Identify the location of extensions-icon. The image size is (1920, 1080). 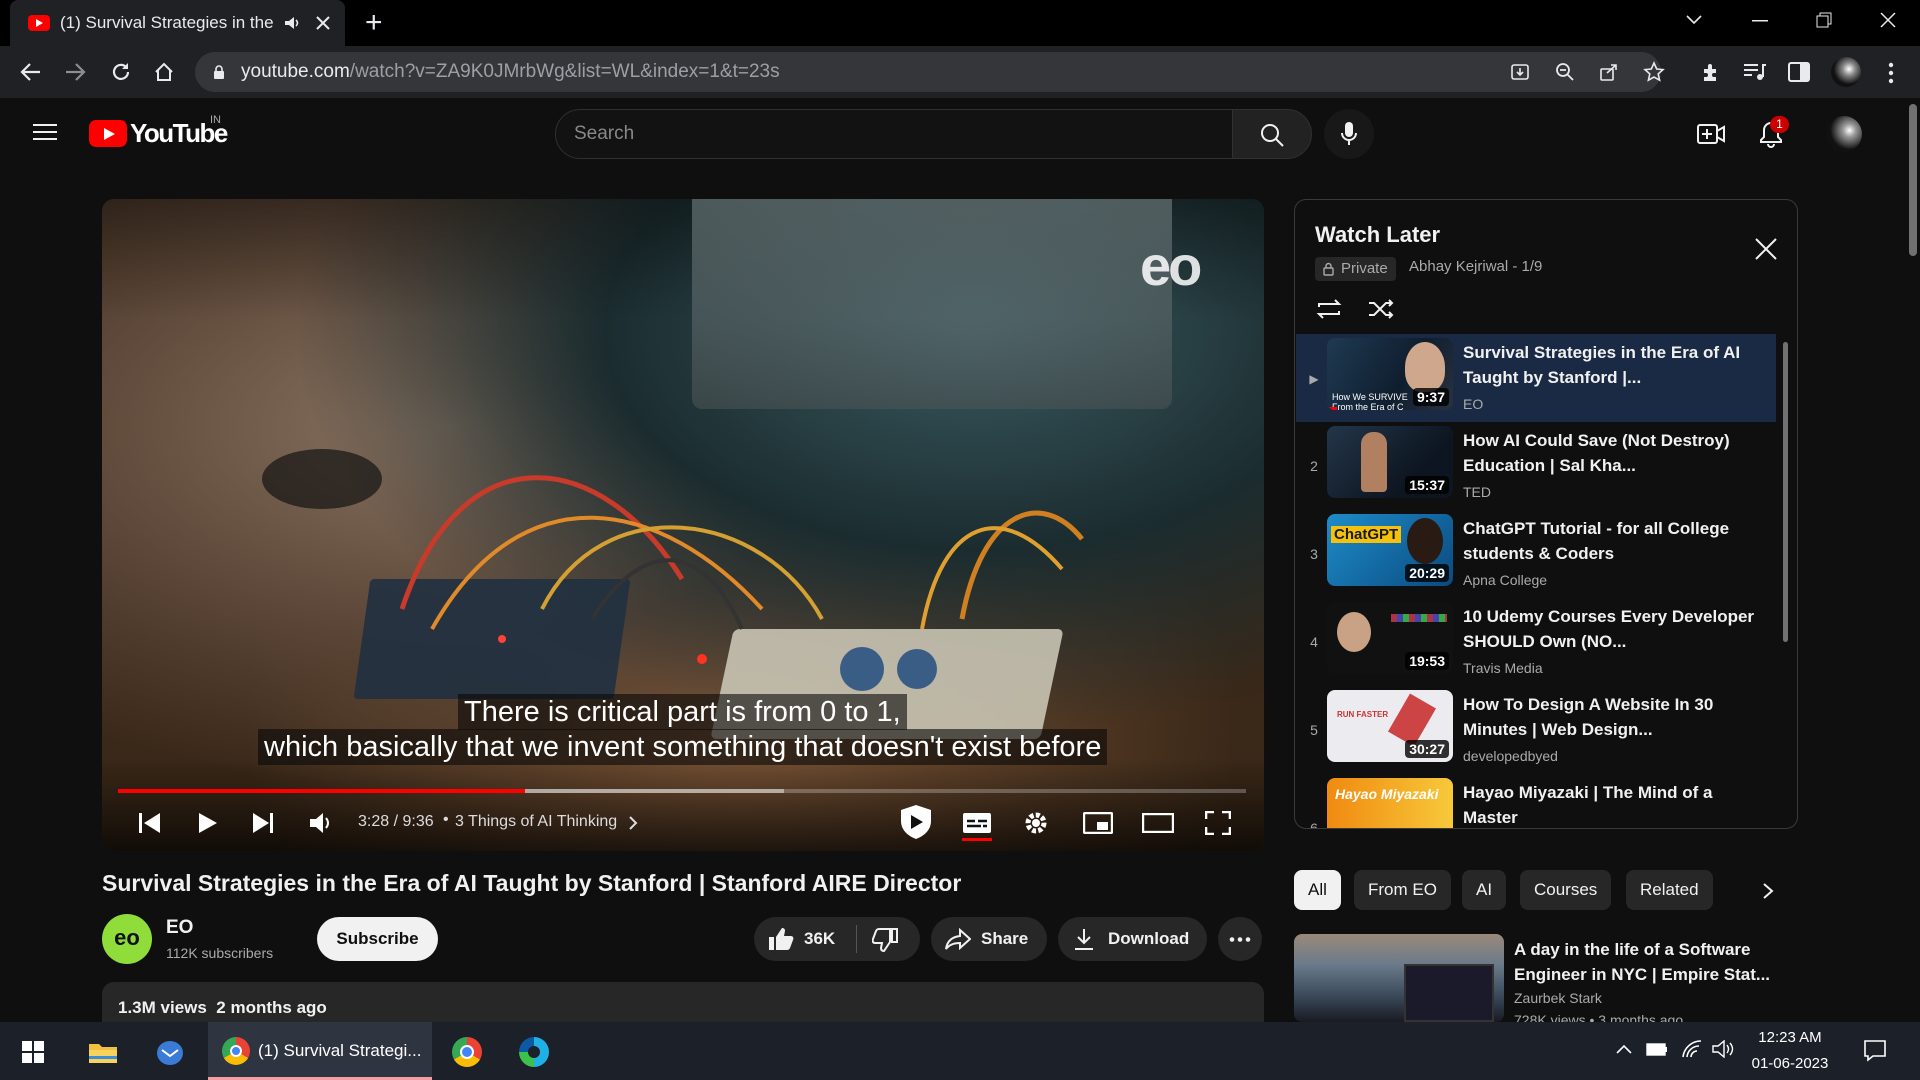
(1711, 73).